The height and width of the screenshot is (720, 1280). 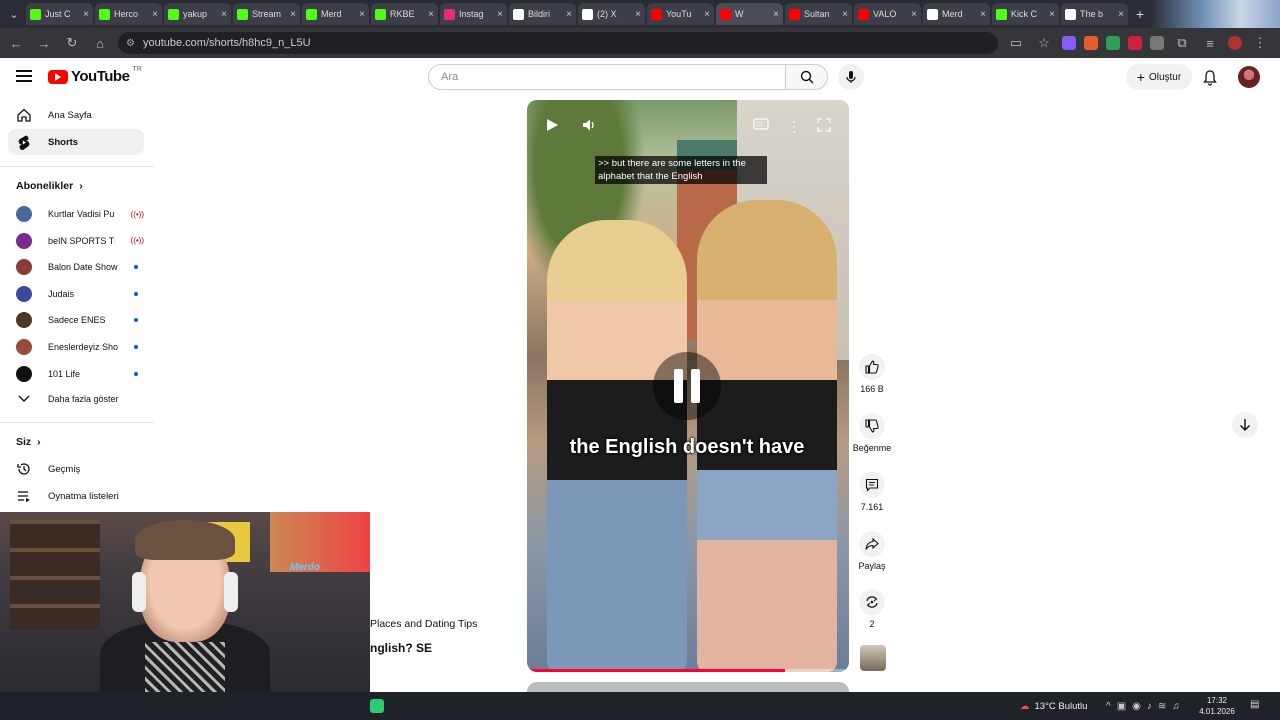 What do you see at coordinates (851, 77) in the screenshot?
I see `voice-search-button` at bounding box center [851, 77].